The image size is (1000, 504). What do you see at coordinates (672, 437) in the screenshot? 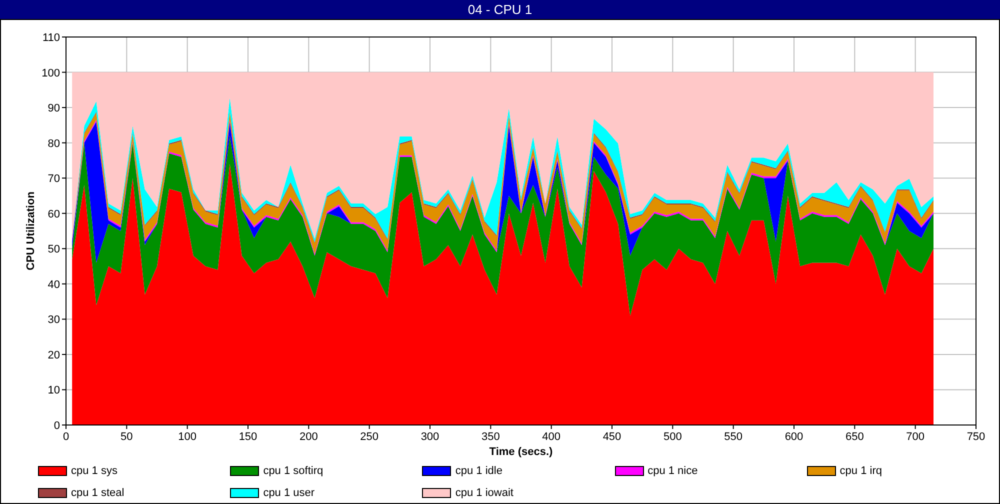
I see `tick-label: 500` at bounding box center [672, 437].